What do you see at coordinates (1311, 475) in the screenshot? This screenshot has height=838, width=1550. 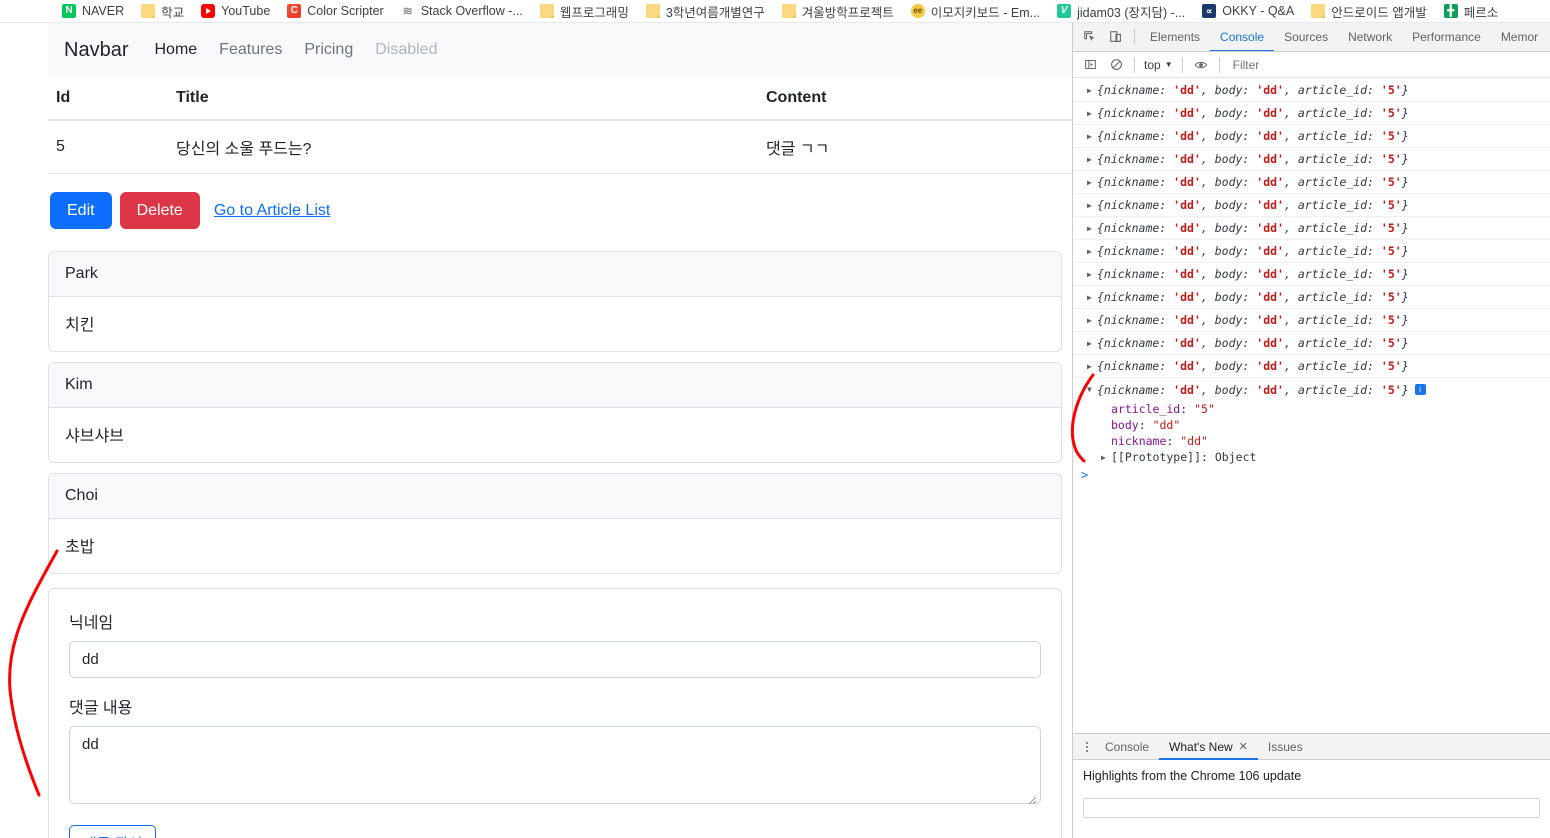 I see `console-prompt: >` at bounding box center [1311, 475].